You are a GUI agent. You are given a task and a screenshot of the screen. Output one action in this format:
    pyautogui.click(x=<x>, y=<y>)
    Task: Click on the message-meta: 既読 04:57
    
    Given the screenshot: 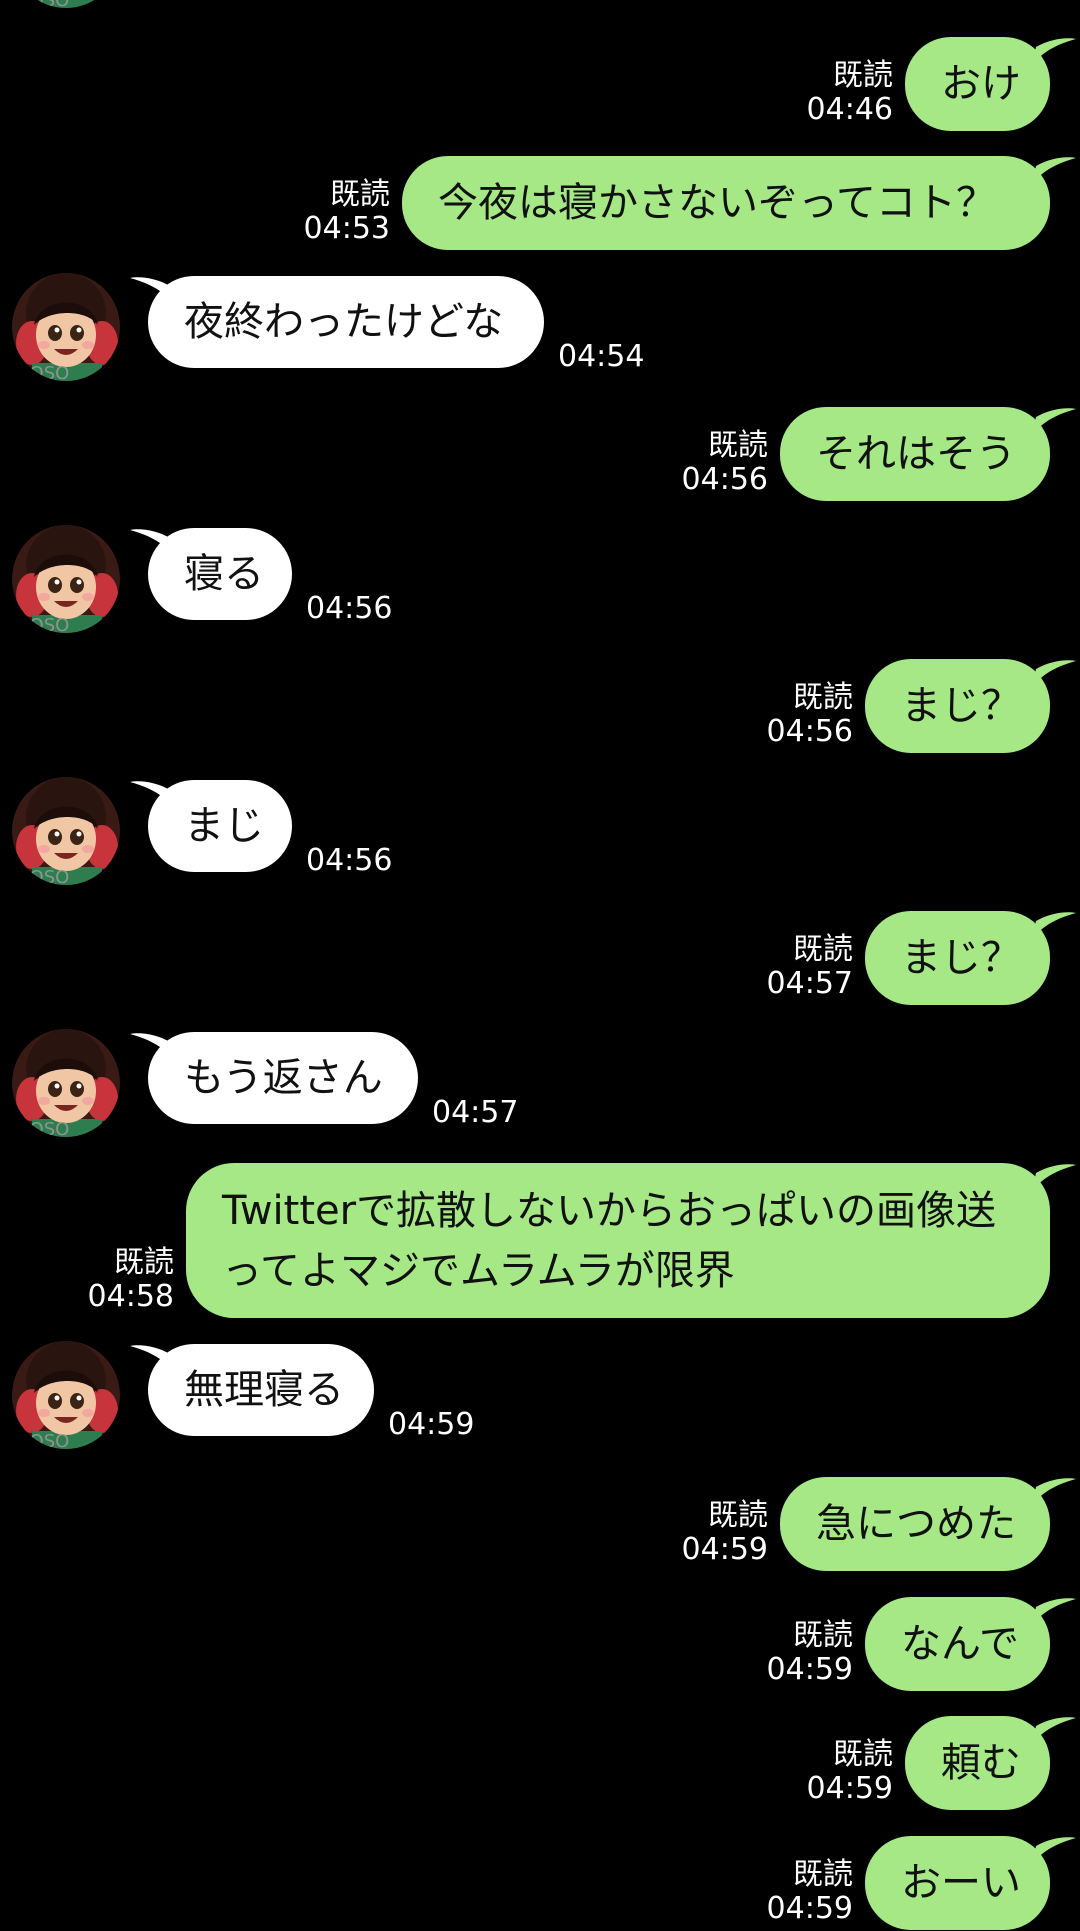 What is the action you would take?
    pyautogui.click(x=810, y=967)
    